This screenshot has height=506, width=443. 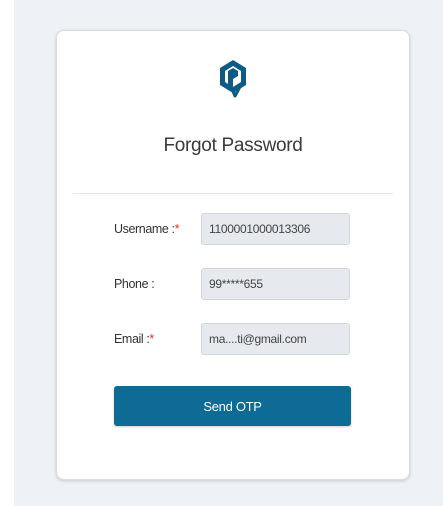 I want to click on logo-icon, so click(x=233, y=79).